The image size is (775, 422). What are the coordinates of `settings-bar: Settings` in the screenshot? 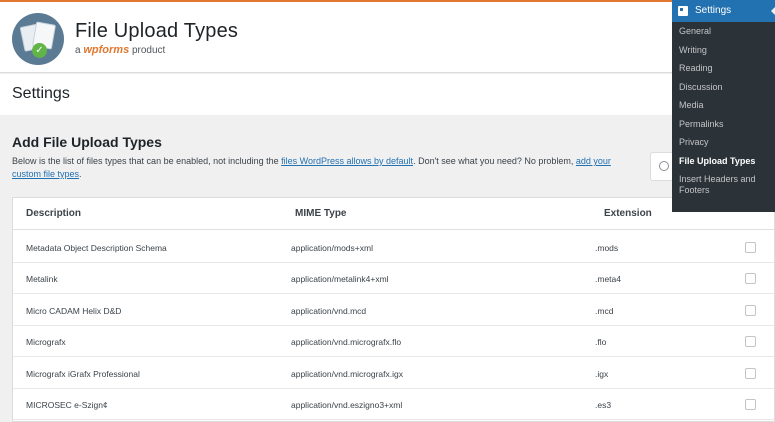 It's located at (387, 94).